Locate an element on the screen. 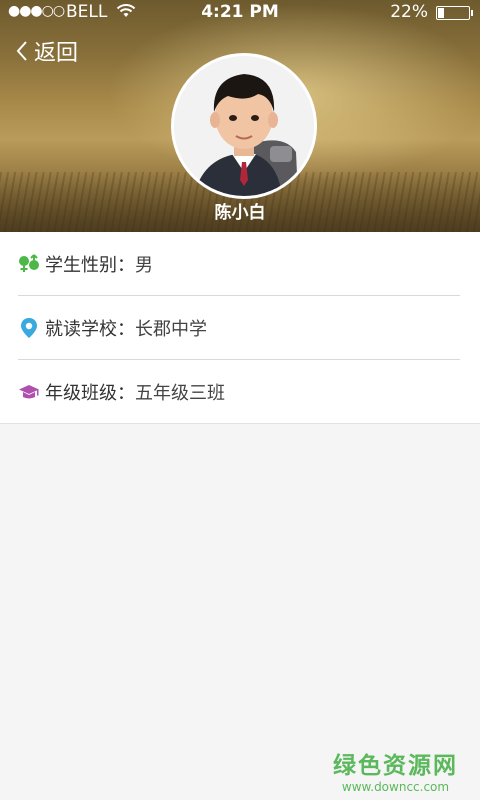 The height and width of the screenshot is (800, 480). school-value: 长郡中学 is located at coordinates (171, 329).